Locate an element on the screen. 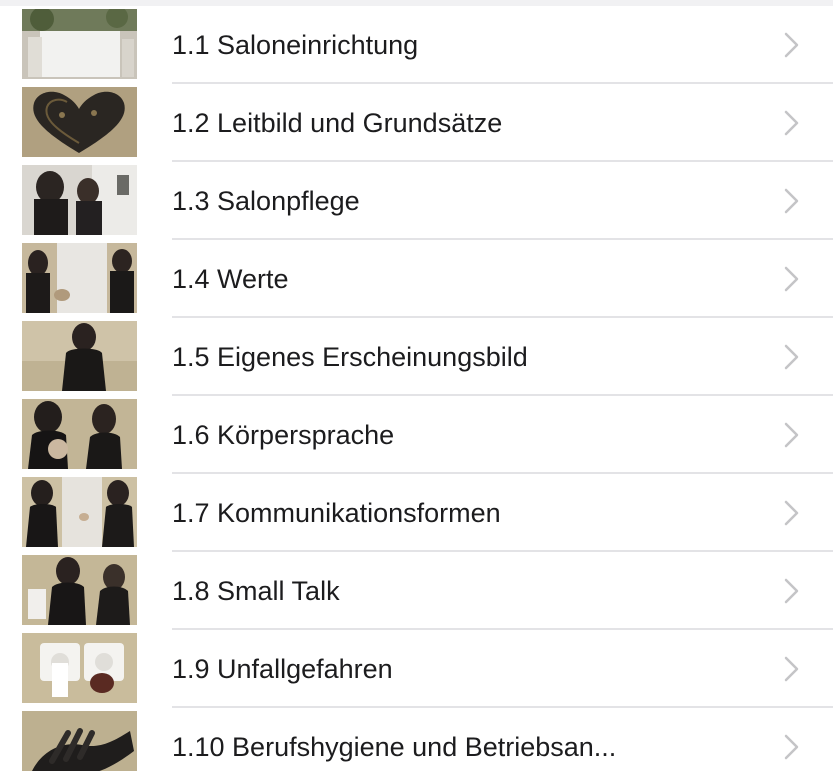  list-item-1-7: 1.7 Kommunikationsformen is located at coordinates (416, 513).